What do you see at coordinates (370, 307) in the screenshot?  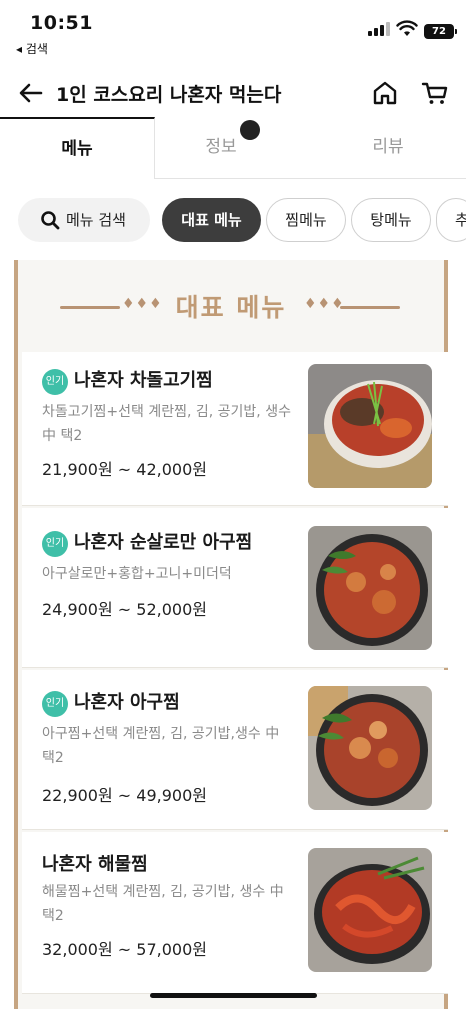 I see `banner-divider-right` at bounding box center [370, 307].